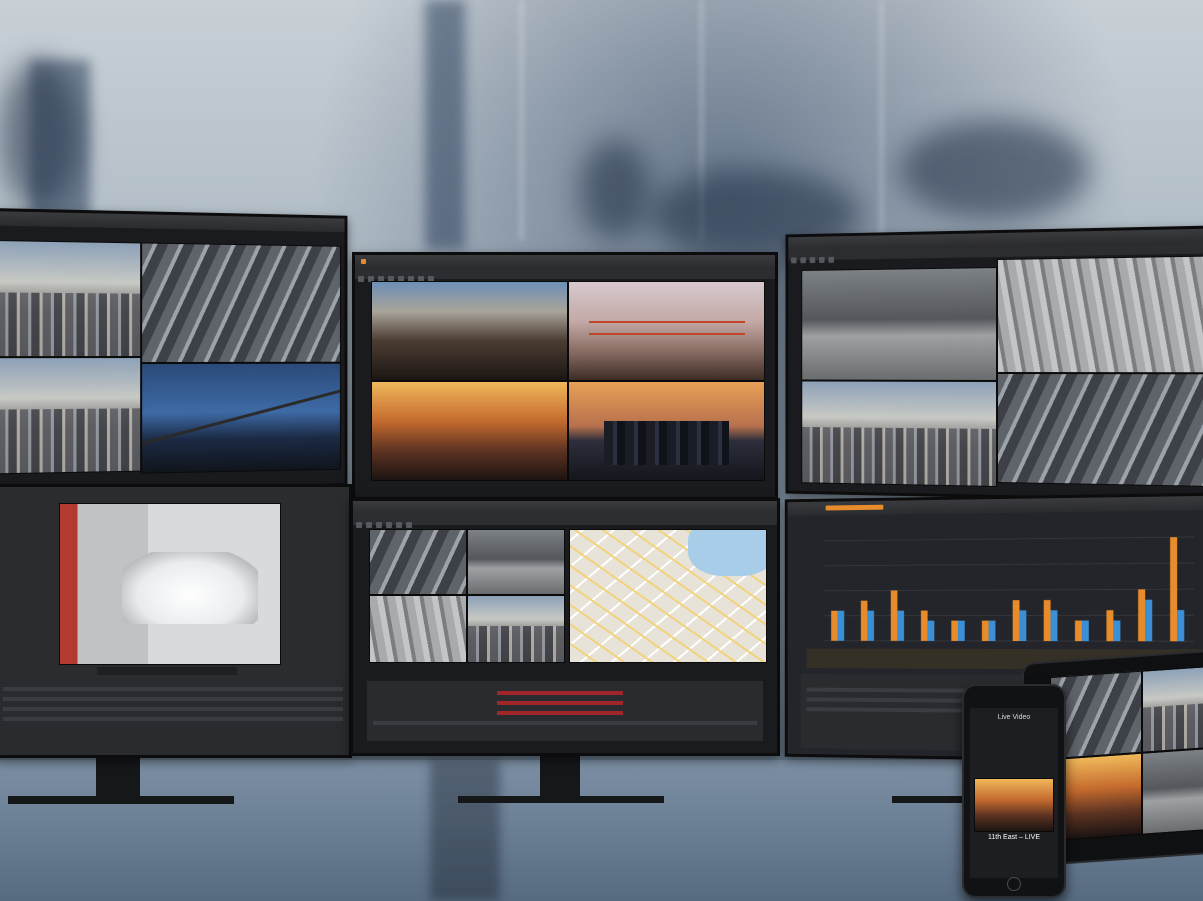 The width and height of the screenshot is (1203, 901). What do you see at coordinates (465, 830) in the screenshot?
I see `desk-reflection` at bounding box center [465, 830].